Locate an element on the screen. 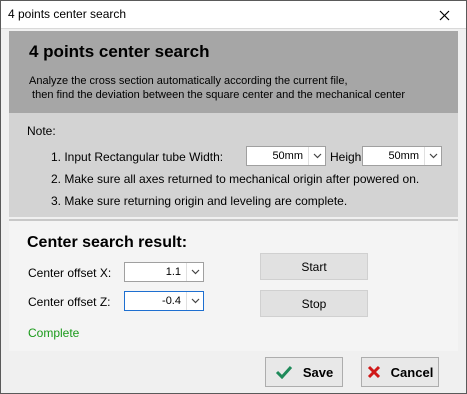  offset-x-field: 1.1 is located at coordinates (164, 272).